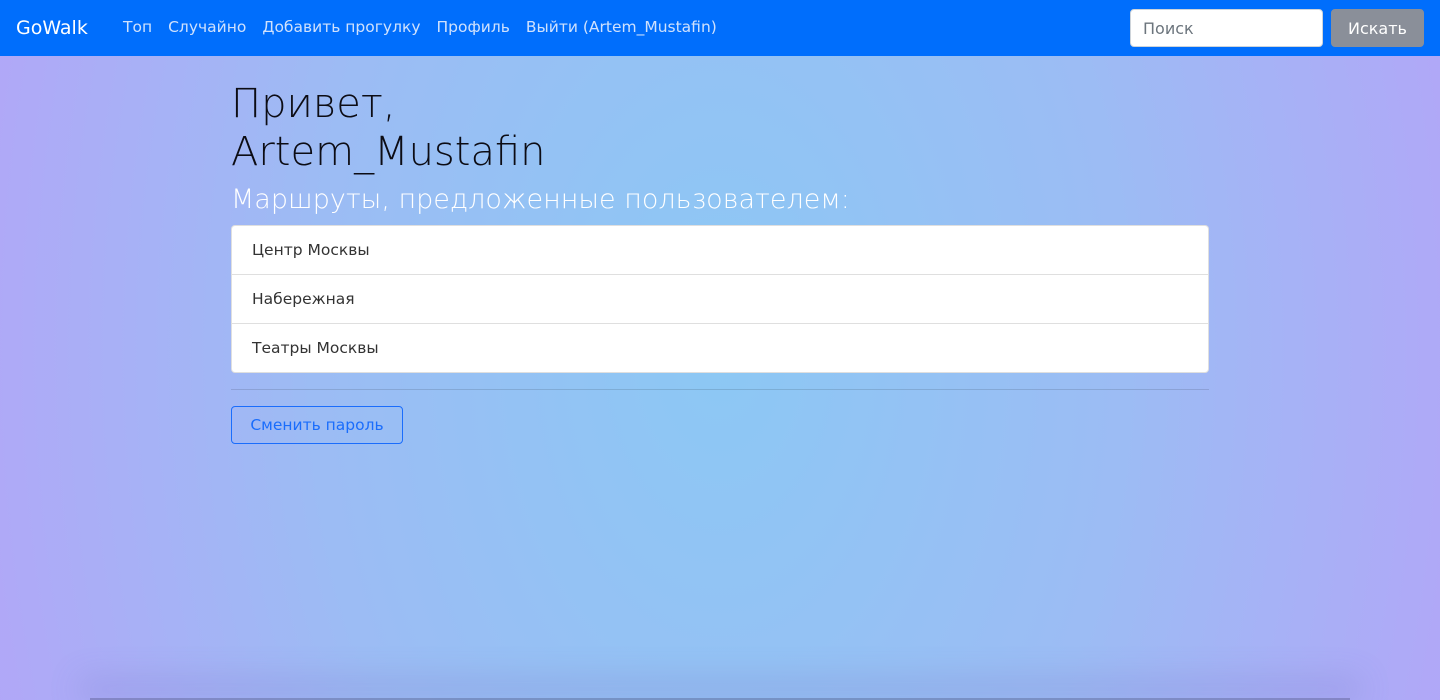  Describe the element at coordinates (1226, 28) in the screenshot. I see `search-input` at that location.